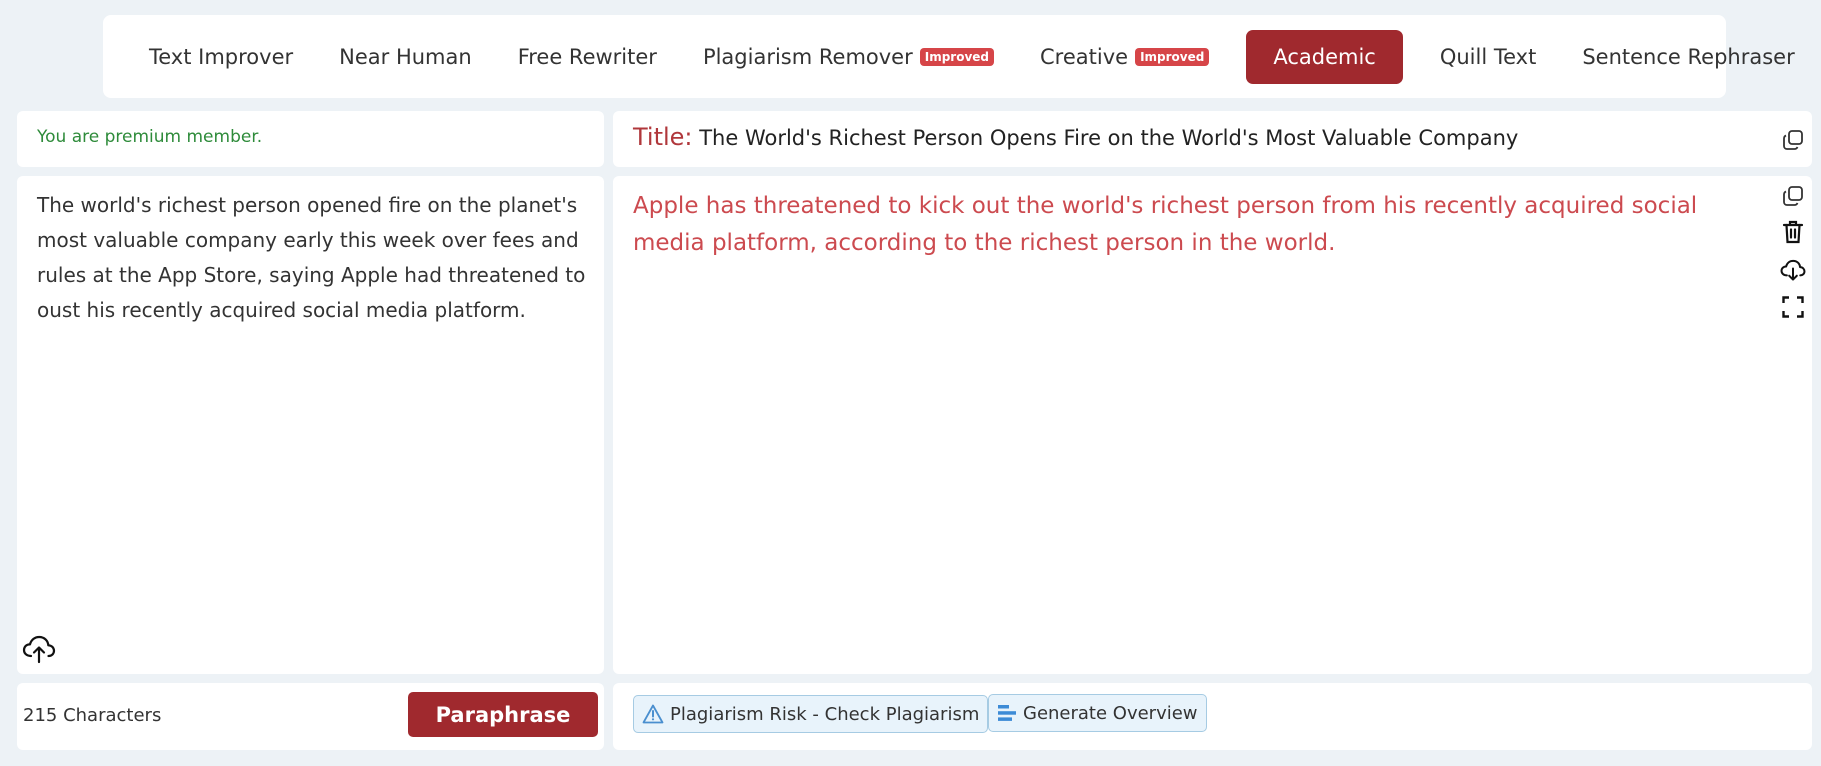  What do you see at coordinates (1793, 234) in the screenshot?
I see `trash-icon` at bounding box center [1793, 234].